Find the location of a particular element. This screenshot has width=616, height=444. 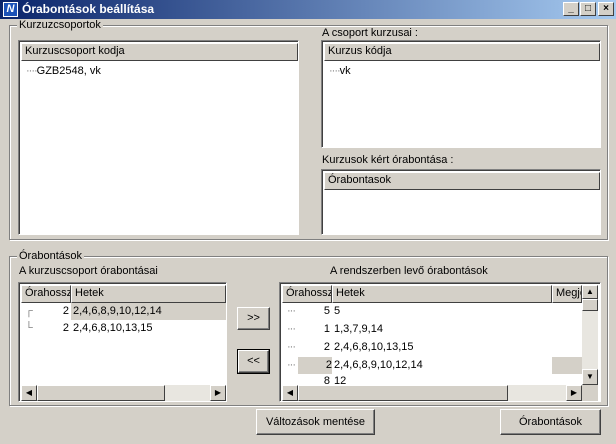

save-changes-button: Változások mentése is located at coordinates (315, 422).